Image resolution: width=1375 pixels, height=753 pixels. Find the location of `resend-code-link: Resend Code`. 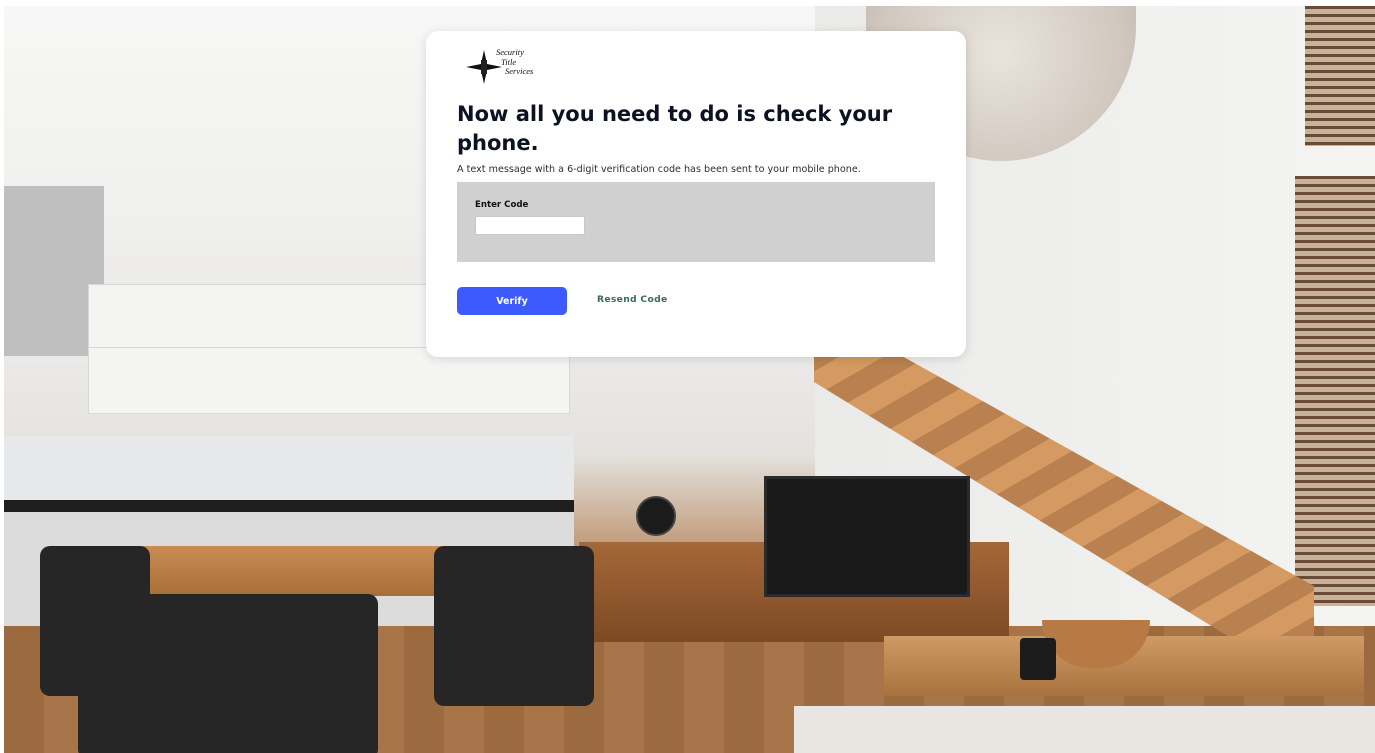

resend-code-link: Resend Code is located at coordinates (632, 299).